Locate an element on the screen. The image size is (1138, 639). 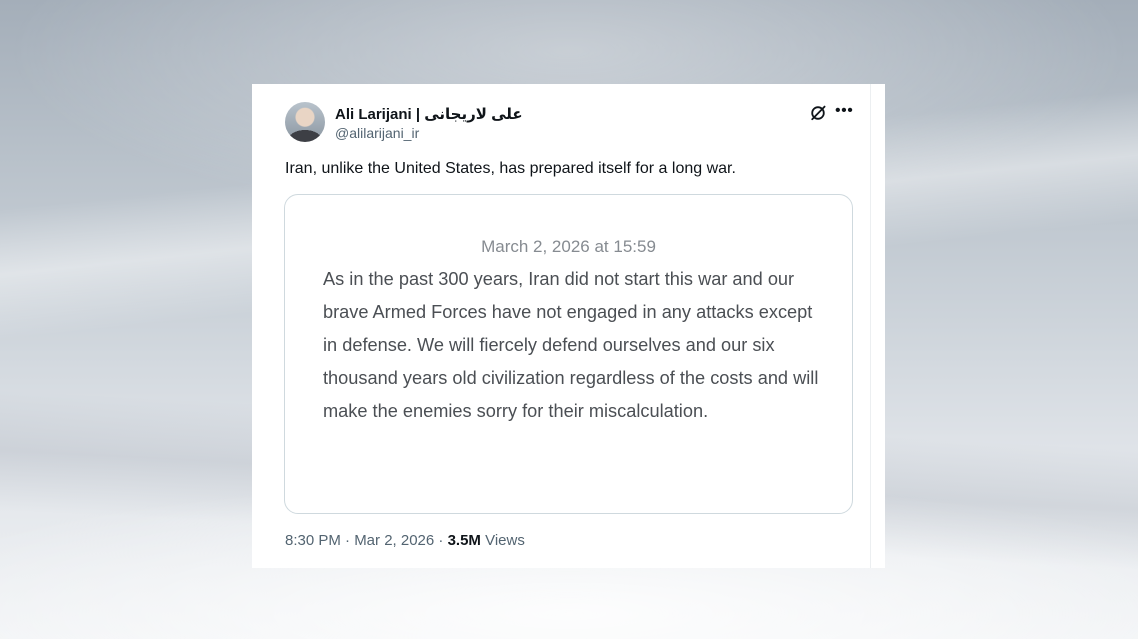
author-handle: @alilarijani_ir is located at coordinates (377, 133).